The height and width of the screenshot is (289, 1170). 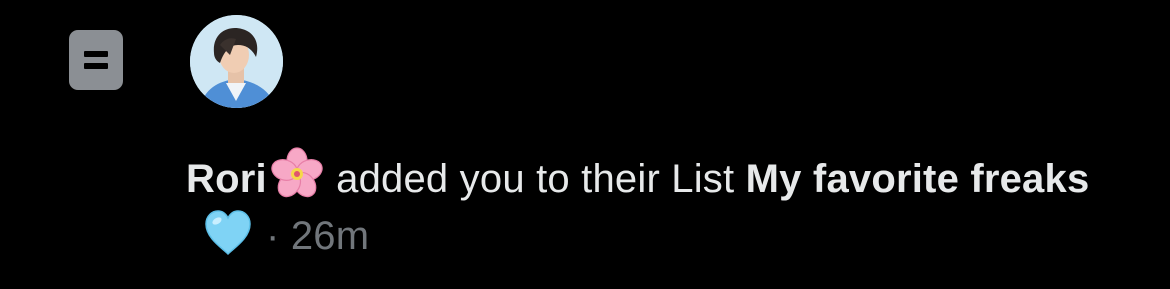 What do you see at coordinates (297, 172) in the screenshot?
I see `cherry-blossom-icon` at bounding box center [297, 172].